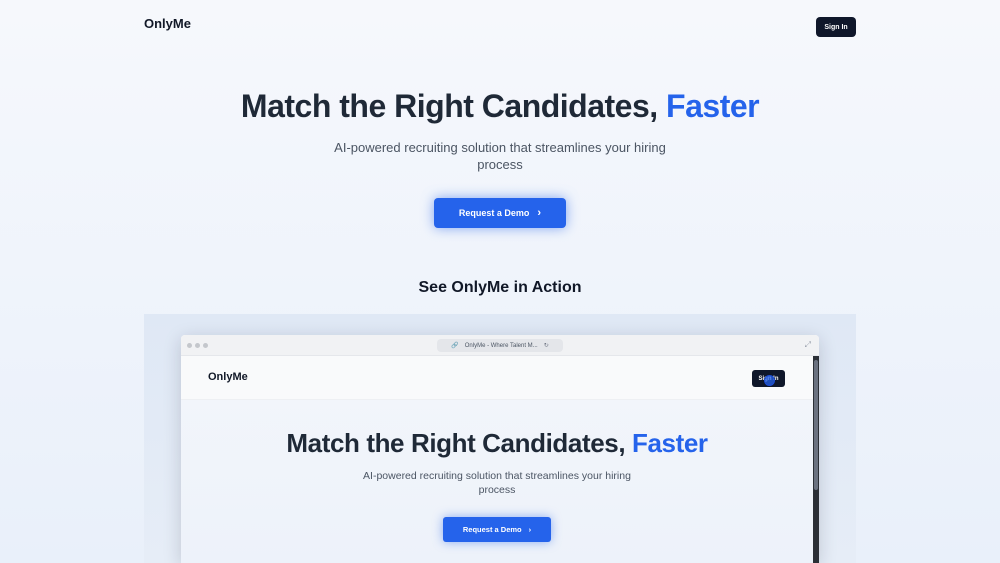 This screenshot has width=1000, height=563. I want to click on demo-section-title: See OnlyMe in Action, so click(500, 287).